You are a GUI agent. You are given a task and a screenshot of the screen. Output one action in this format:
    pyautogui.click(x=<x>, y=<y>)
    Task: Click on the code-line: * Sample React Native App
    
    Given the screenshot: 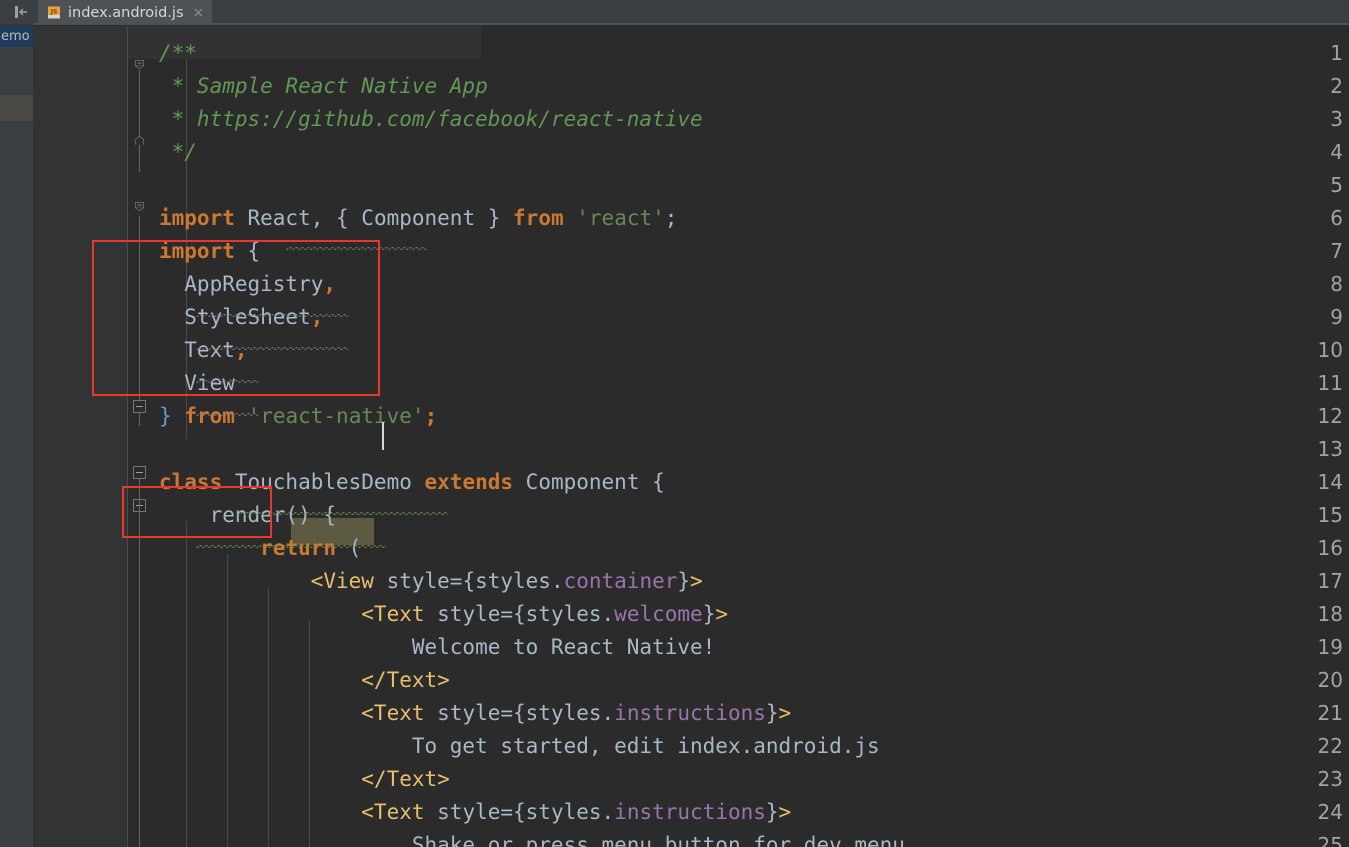 What is the action you would take?
    pyautogui.click(x=738, y=86)
    